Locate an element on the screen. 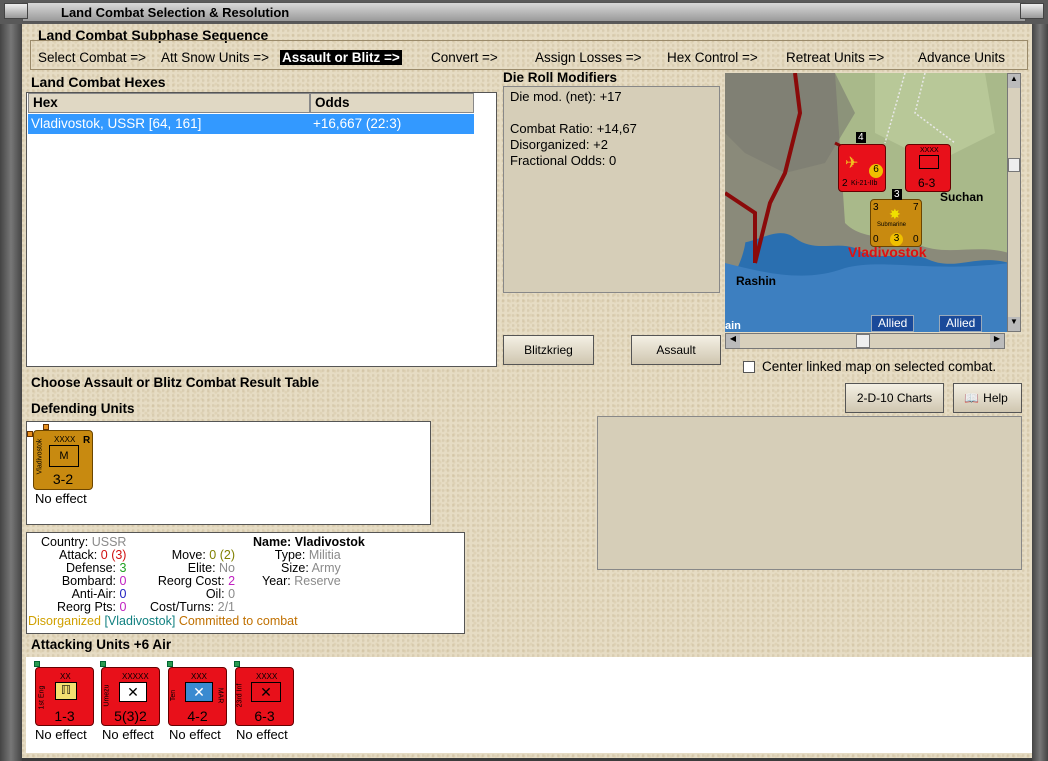 This screenshot has height=761, width=1048. map-hscrollbar: ◀ ▶ is located at coordinates (865, 341).